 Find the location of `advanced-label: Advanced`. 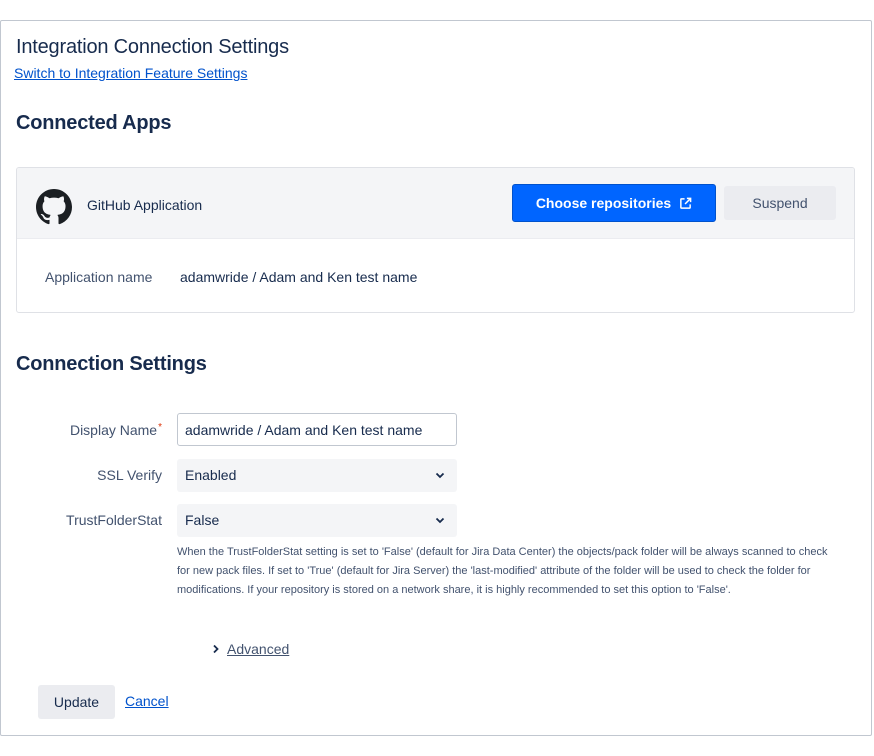

advanced-label: Advanced is located at coordinates (258, 649).